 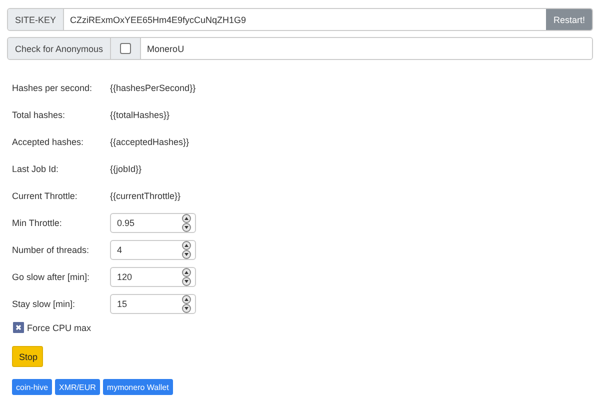 I want to click on stat-value: {{hashesPerSecond}}, so click(x=153, y=87).